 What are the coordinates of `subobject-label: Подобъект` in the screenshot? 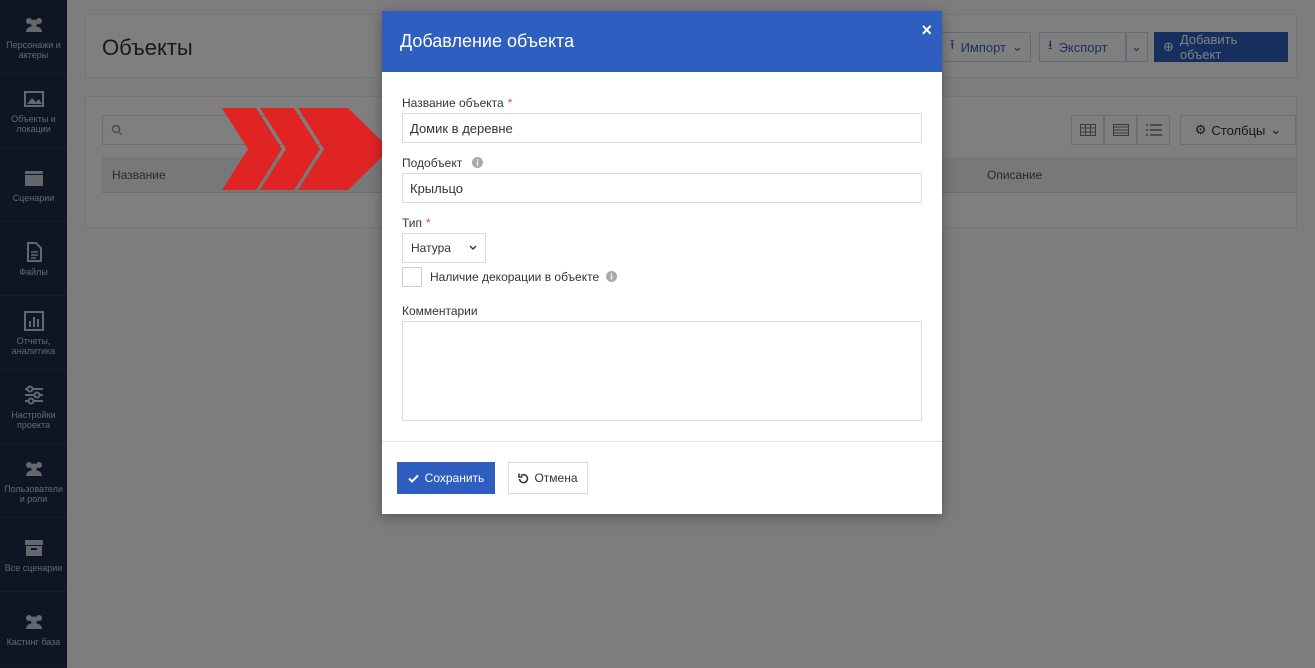 It's located at (442, 163).